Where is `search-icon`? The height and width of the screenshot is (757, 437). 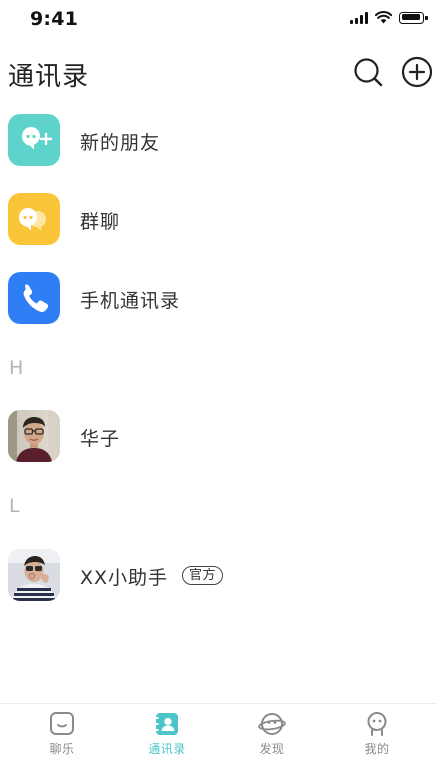
search-icon is located at coordinates (368, 72).